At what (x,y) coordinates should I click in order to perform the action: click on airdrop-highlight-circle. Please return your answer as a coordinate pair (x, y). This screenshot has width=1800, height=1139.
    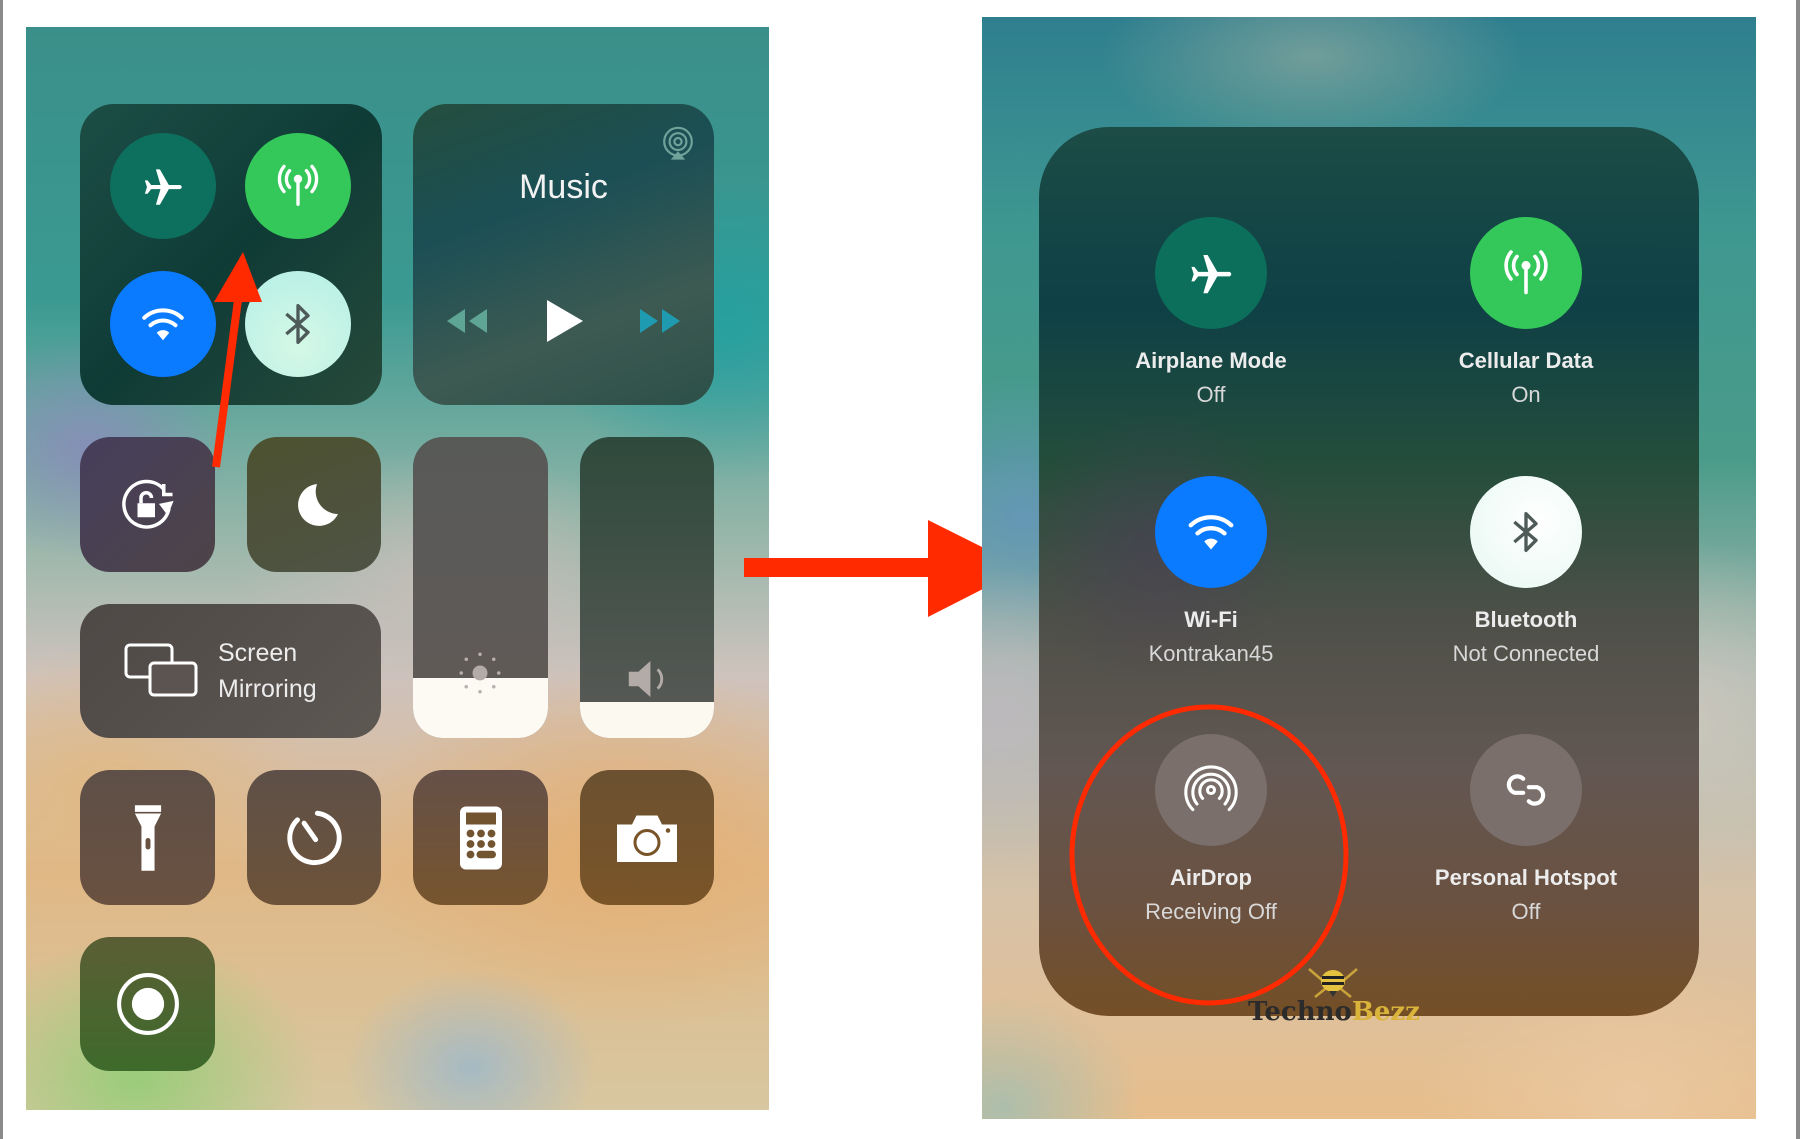
    Looking at the image, I should click on (1209, 855).